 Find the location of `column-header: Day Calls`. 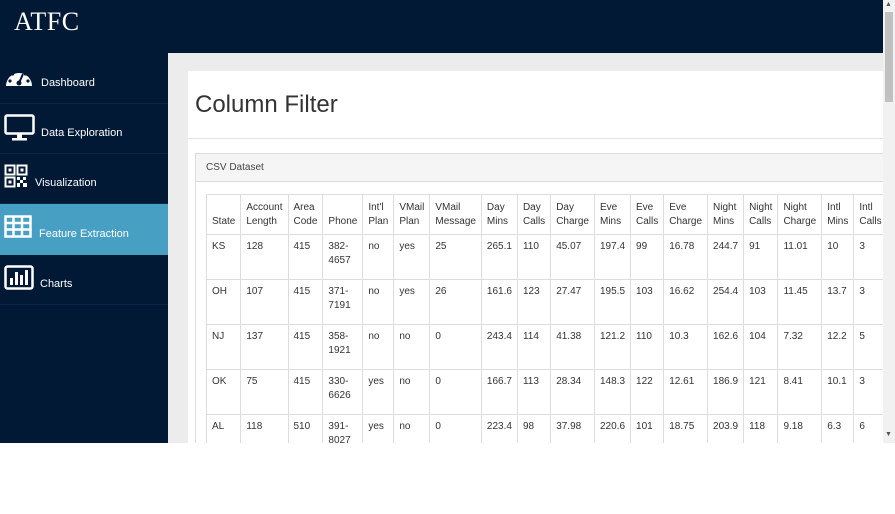

column-header: Day Calls is located at coordinates (534, 214).